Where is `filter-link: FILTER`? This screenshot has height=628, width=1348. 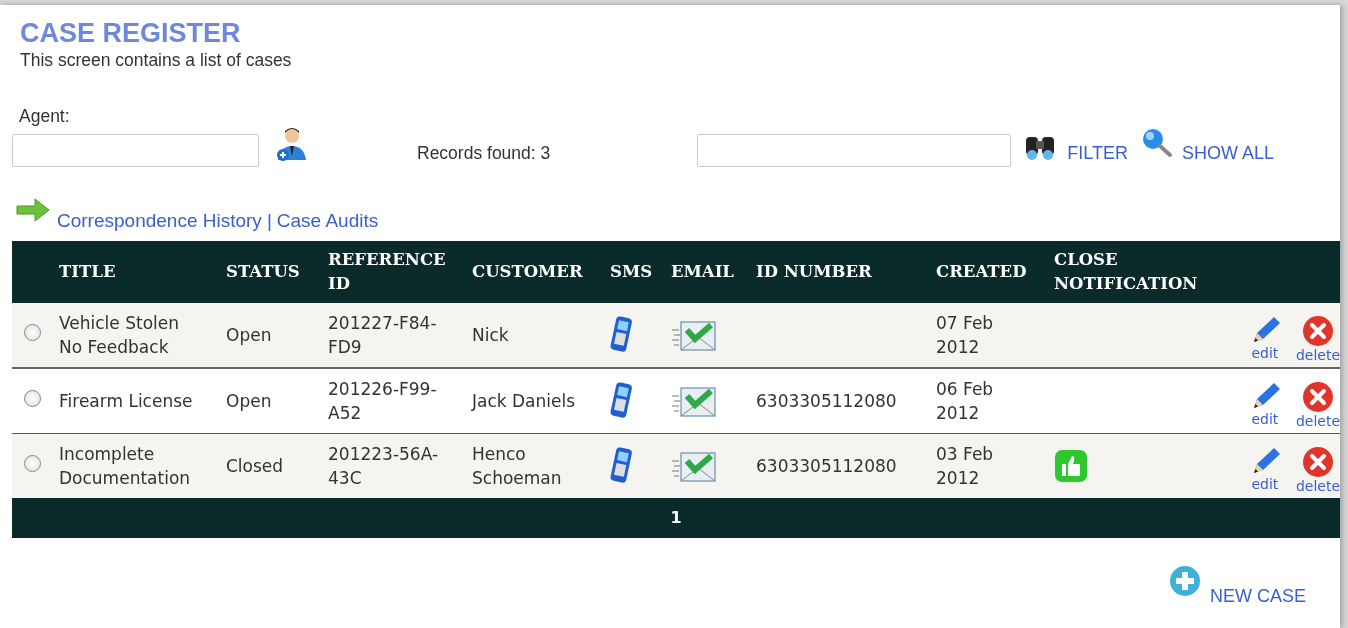 filter-link: FILTER is located at coordinates (1097, 154).